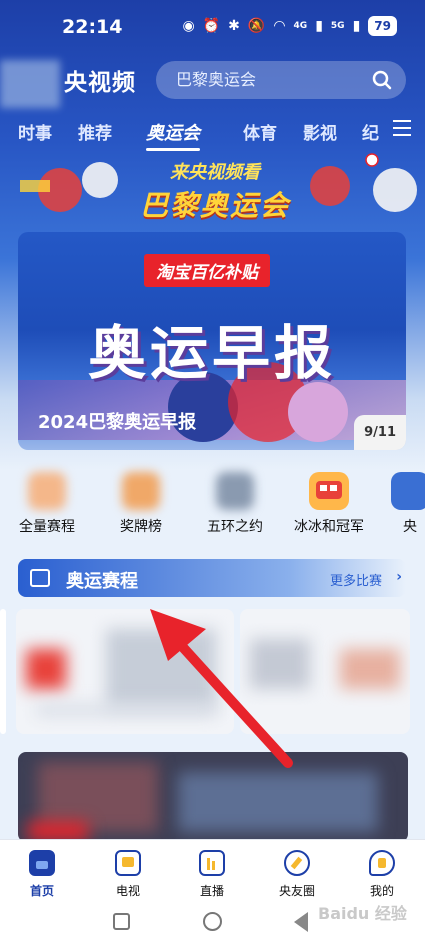 Image resolution: width=425 pixels, height=944 pixels. What do you see at coordinates (173, 135) in the screenshot?
I see `tab-olympics: 奥运会` at bounding box center [173, 135].